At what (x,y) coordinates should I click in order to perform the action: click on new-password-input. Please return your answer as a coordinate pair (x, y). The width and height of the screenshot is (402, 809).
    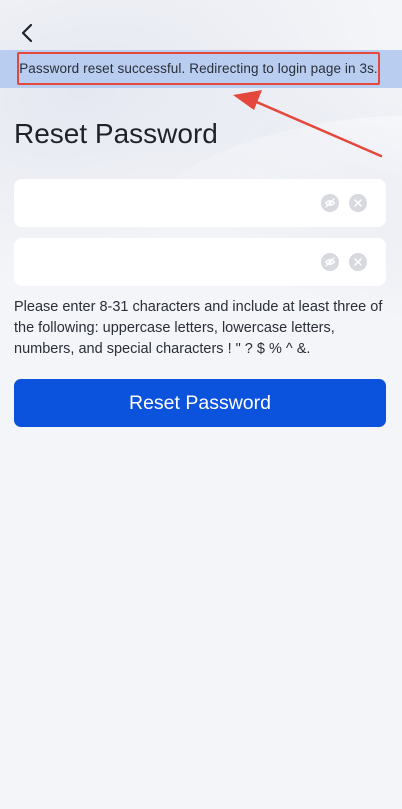
    Looking at the image, I should click on (168, 203).